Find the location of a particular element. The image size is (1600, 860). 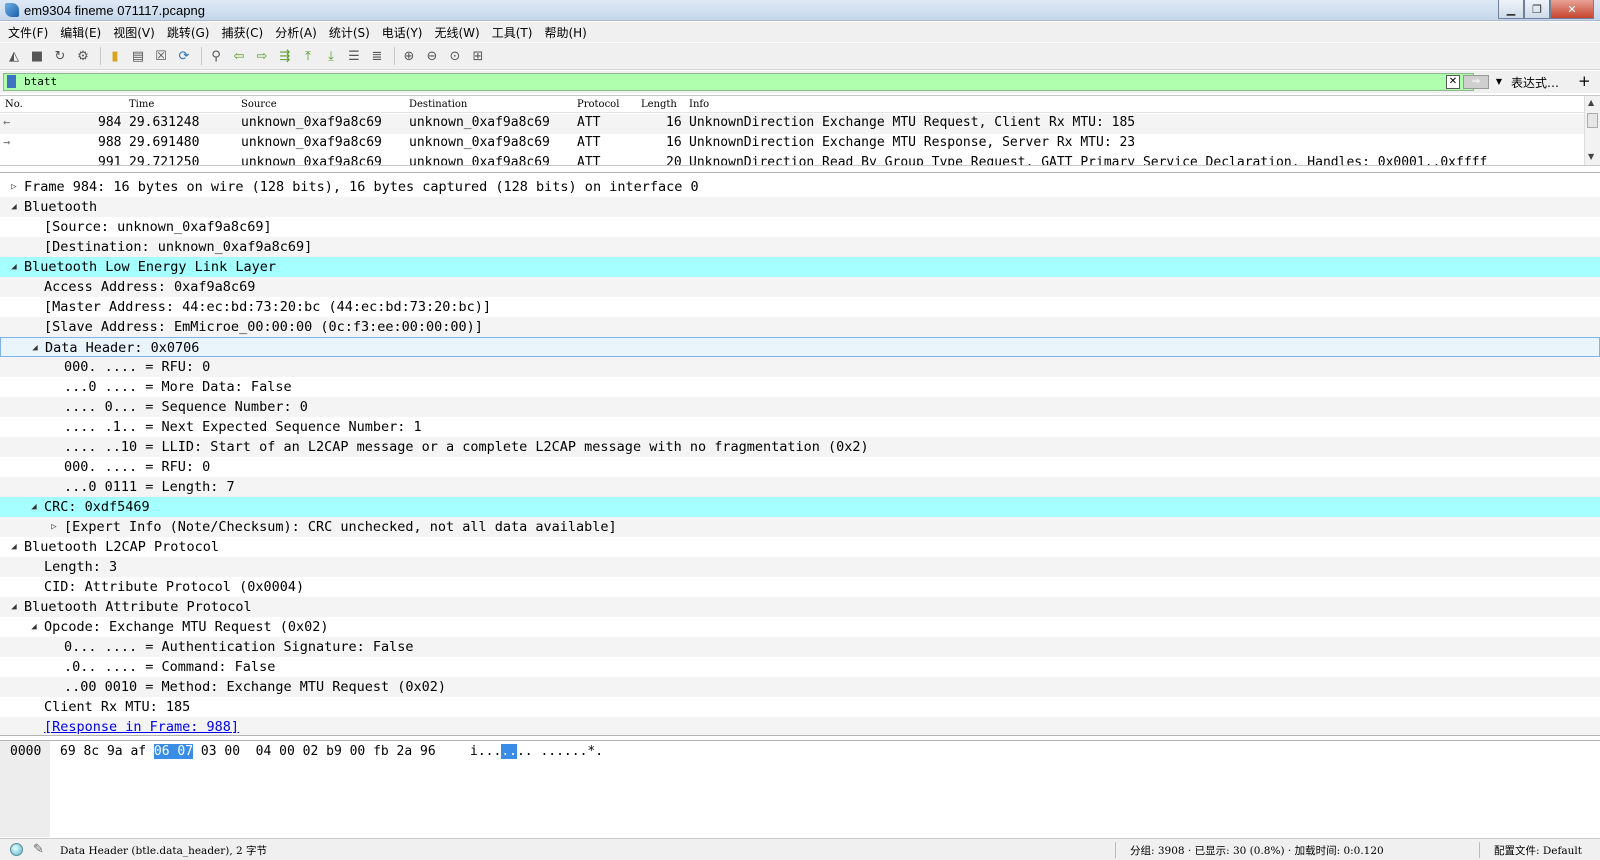

menu-help: 帮助(H) is located at coordinates (567, 32).